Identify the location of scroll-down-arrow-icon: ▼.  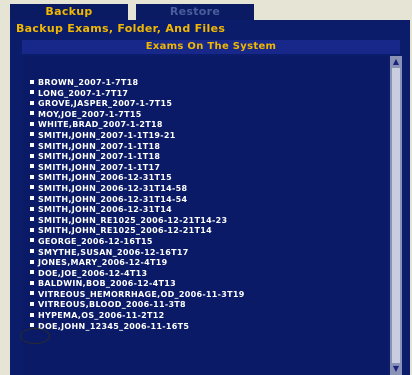
(396, 369).